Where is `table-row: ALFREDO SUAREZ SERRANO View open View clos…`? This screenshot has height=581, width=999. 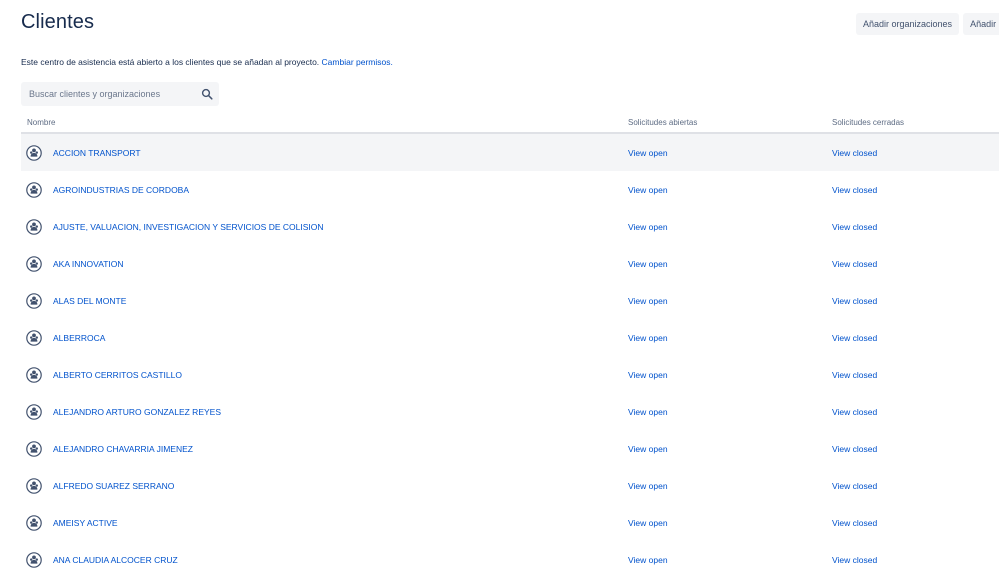
table-row: ALFREDO SUAREZ SERRANO View open View clos… is located at coordinates (510, 485).